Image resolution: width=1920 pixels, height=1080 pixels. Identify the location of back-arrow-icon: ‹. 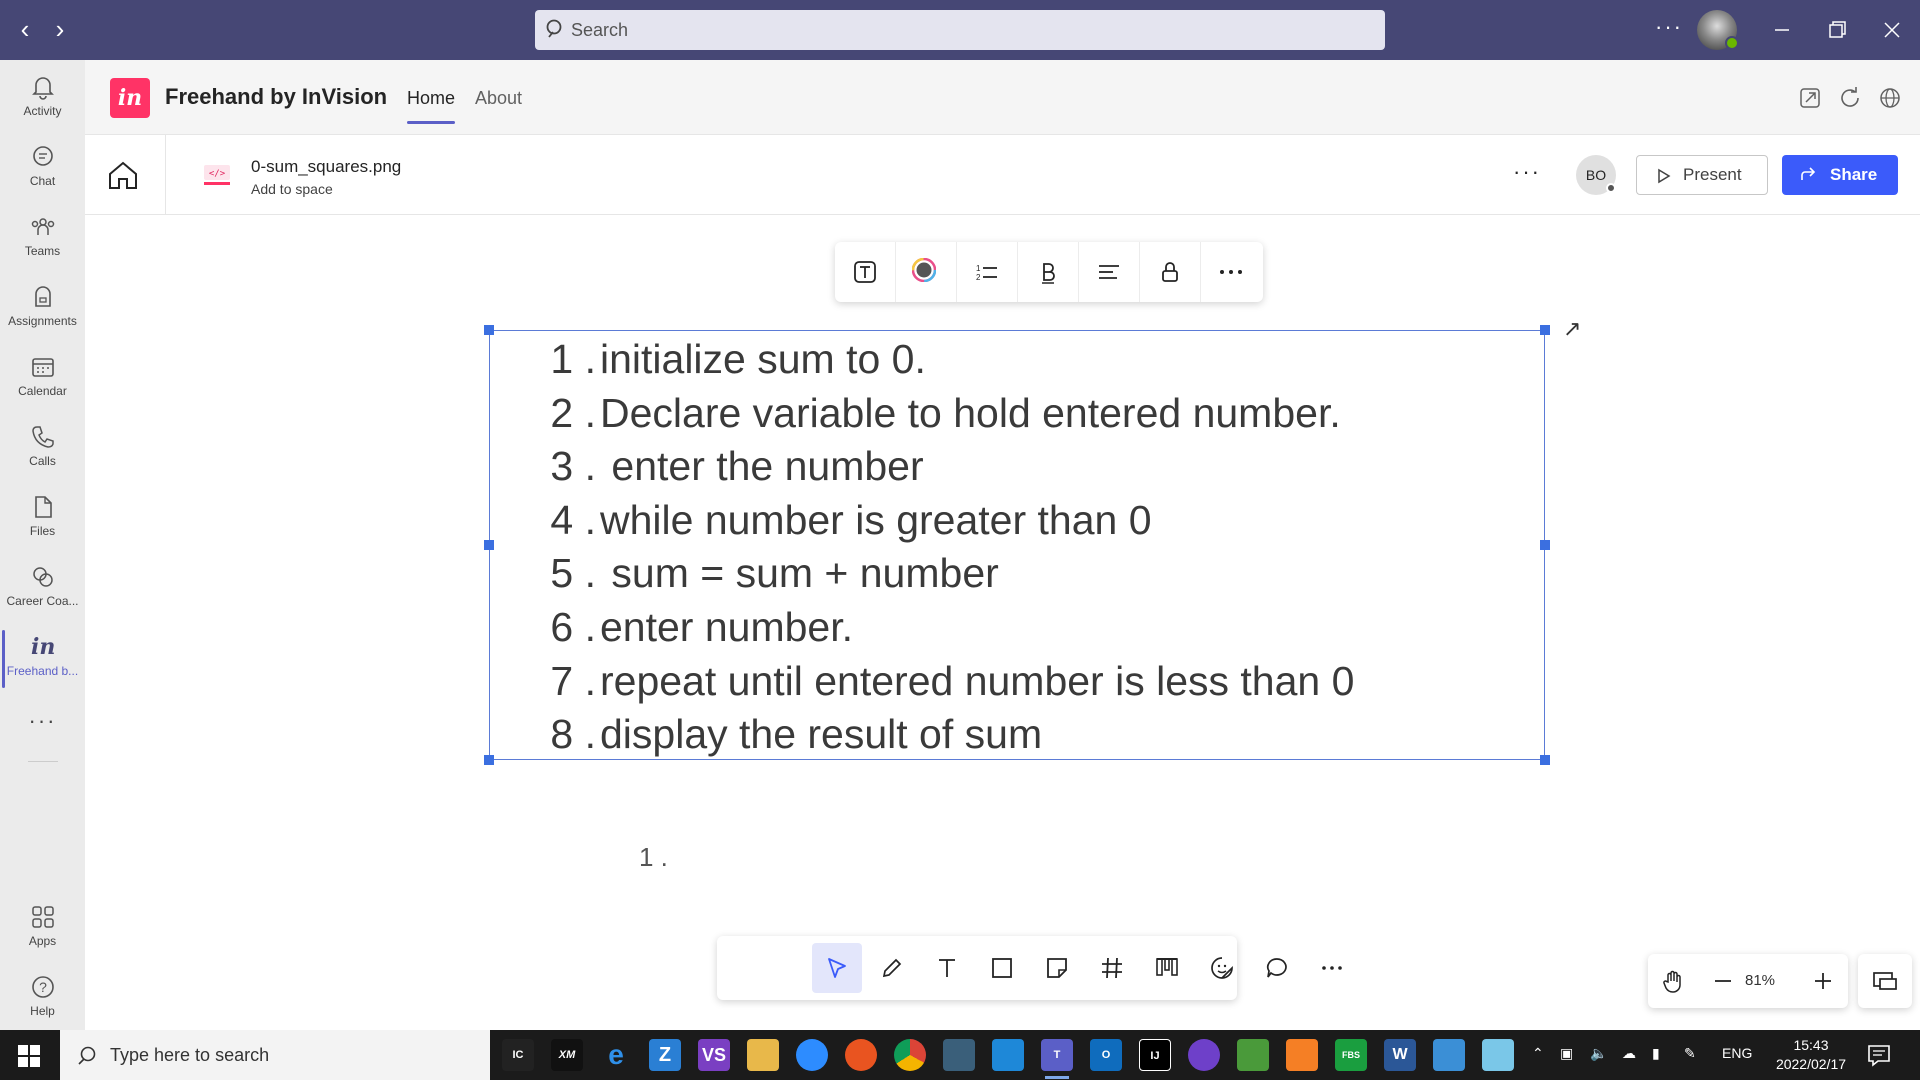
(25, 29).